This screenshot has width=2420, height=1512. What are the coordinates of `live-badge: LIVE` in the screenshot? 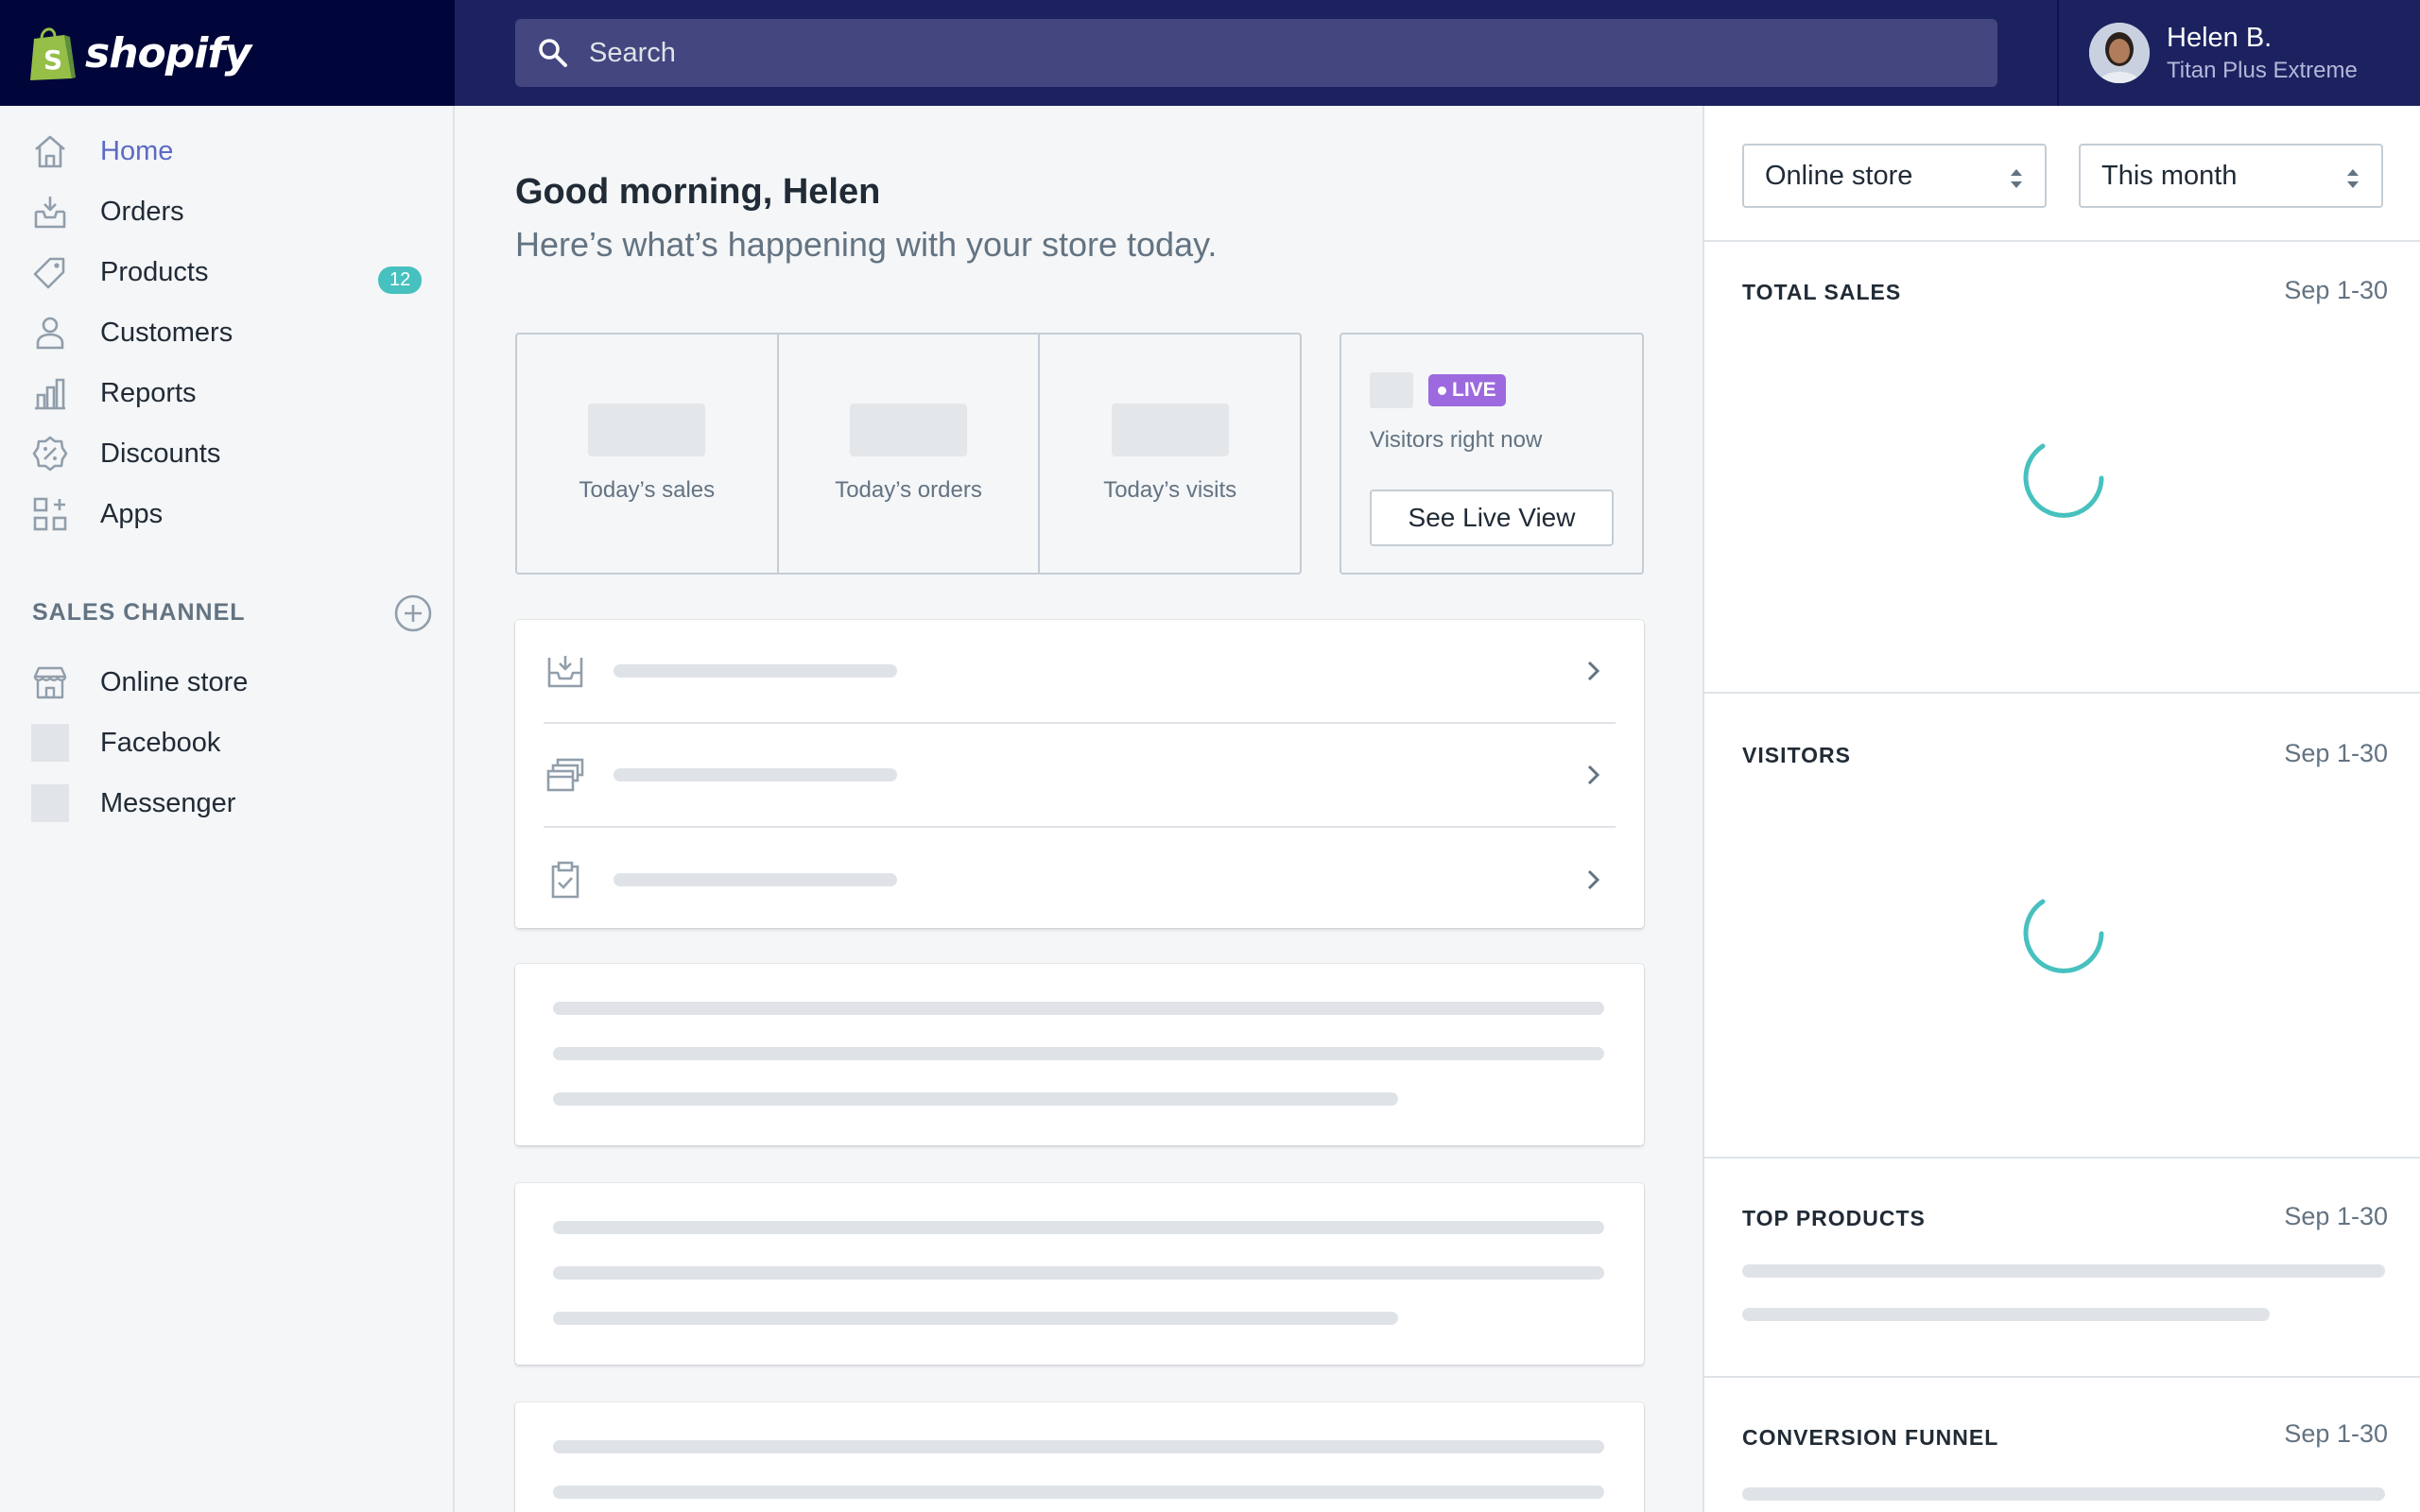 It's located at (1467, 390).